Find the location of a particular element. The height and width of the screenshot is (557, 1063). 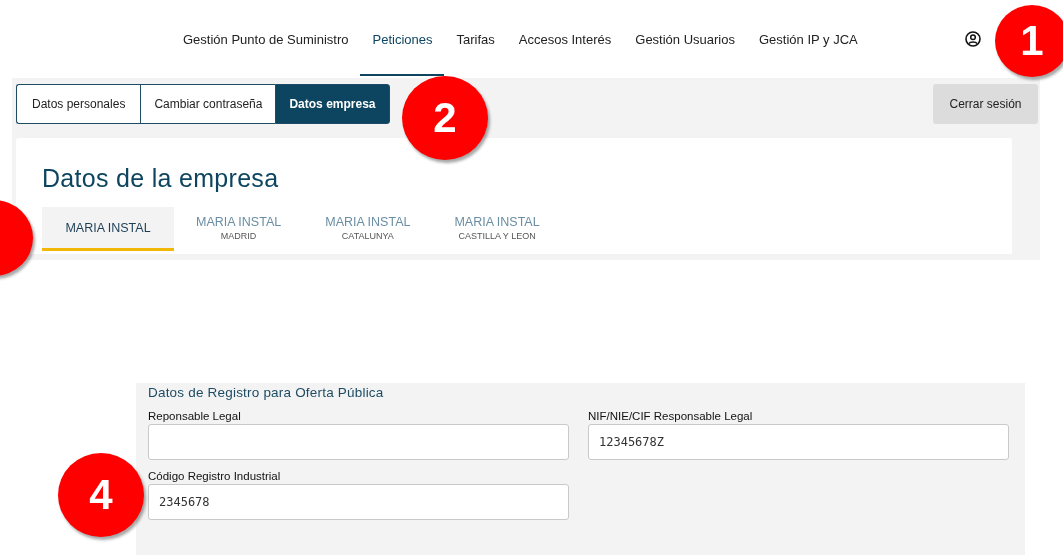

nav-link: Gestión Punto de Suministro is located at coordinates (266, 40).